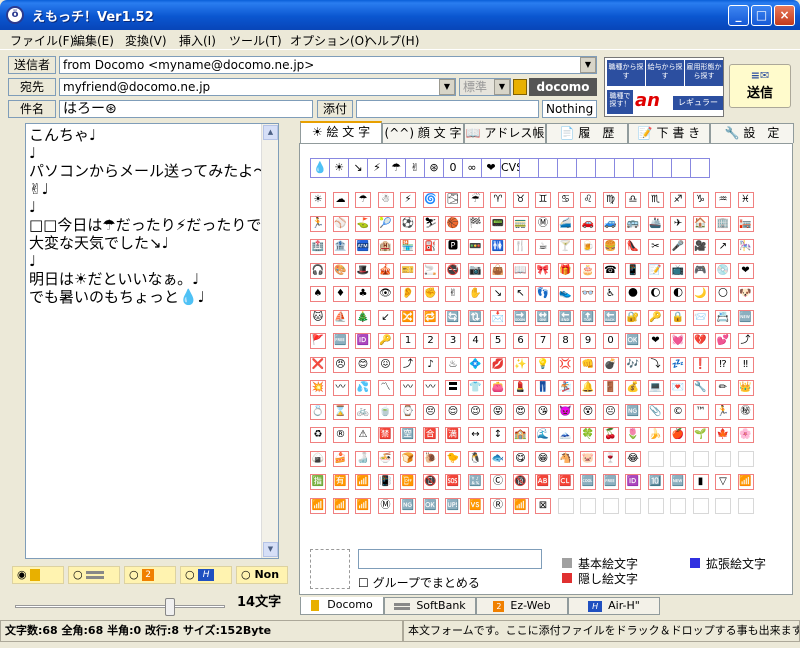  Describe the element at coordinates (655, 388) in the screenshot. I see `emoji-cell: 💻` at that location.